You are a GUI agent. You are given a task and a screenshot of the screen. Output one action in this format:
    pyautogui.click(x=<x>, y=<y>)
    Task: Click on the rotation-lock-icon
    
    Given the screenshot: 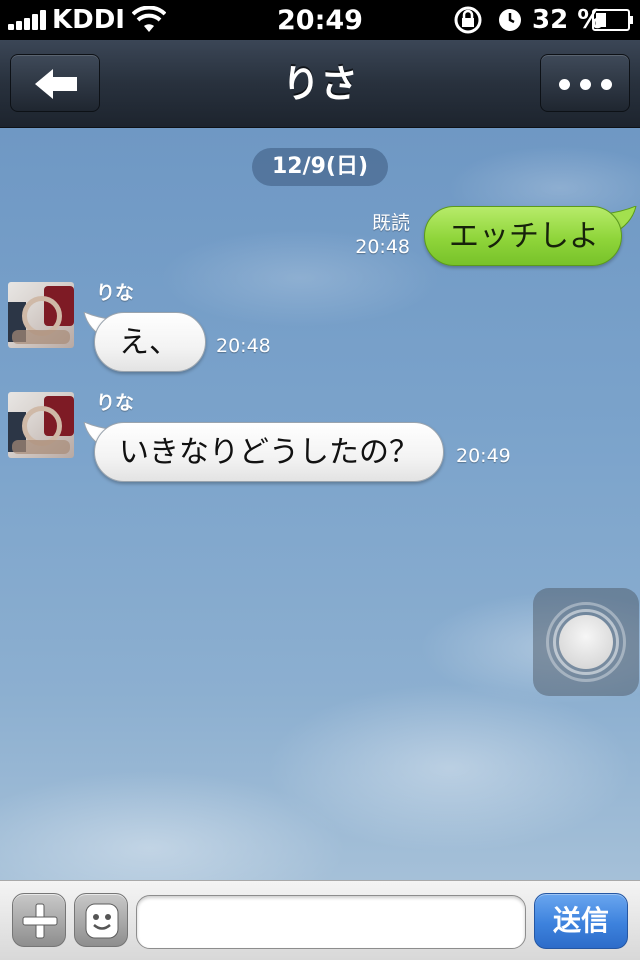 What is the action you would take?
    pyautogui.click(x=468, y=20)
    